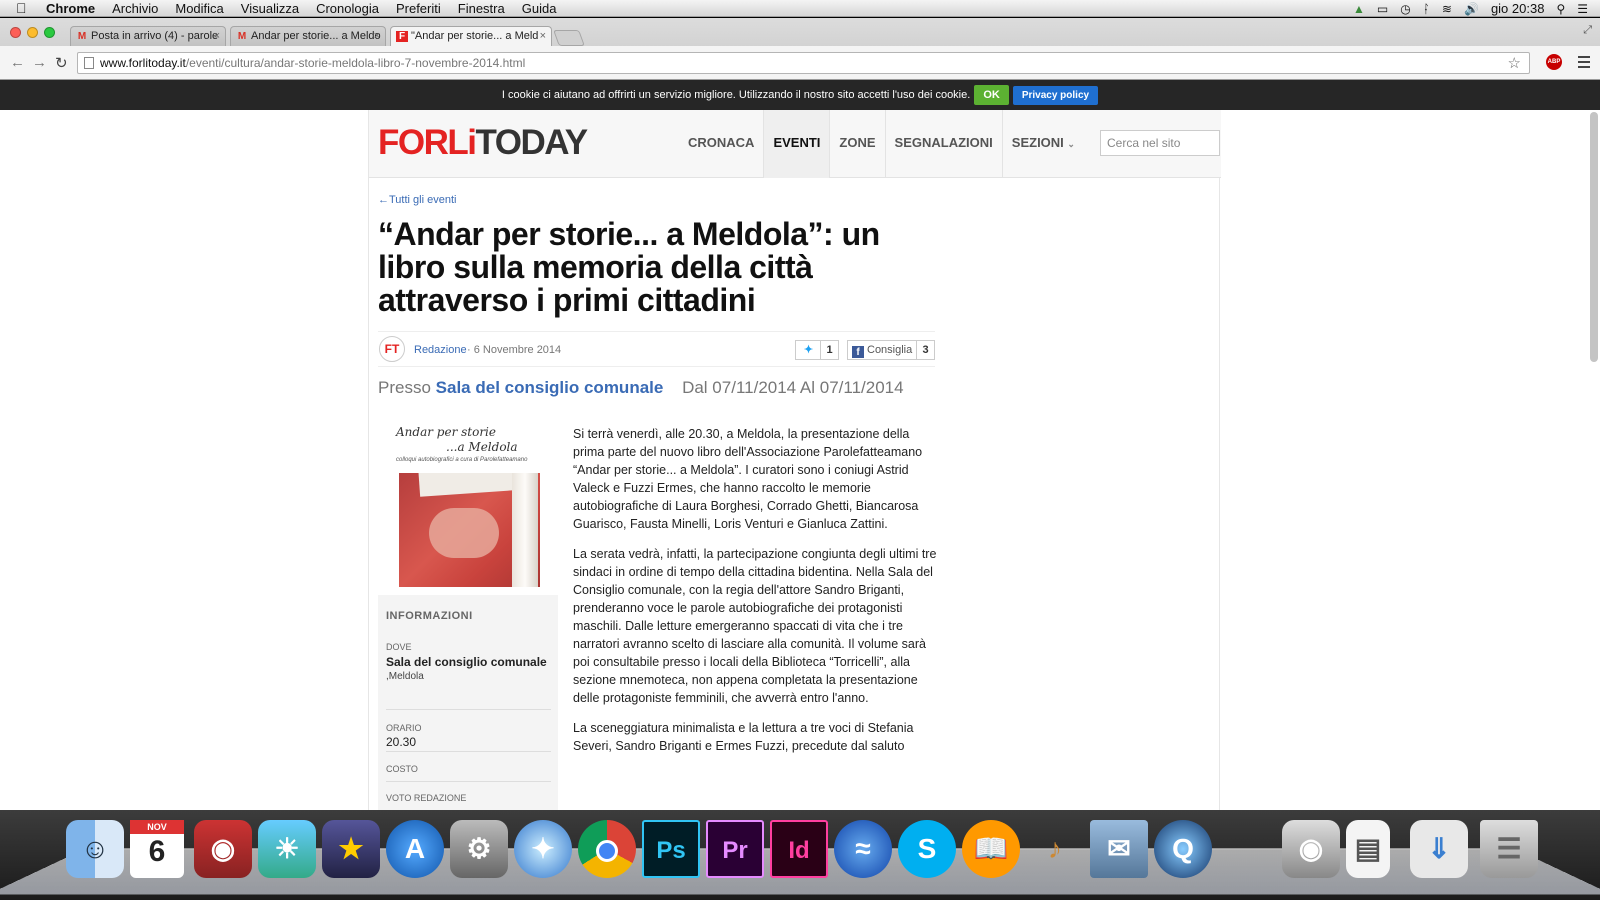 Image resolution: width=1600 pixels, height=900 pixels. What do you see at coordinates (1439, 849) in the screenshot?
I see `downloads-icon: ⇓` at bounding box center [1439, 849].